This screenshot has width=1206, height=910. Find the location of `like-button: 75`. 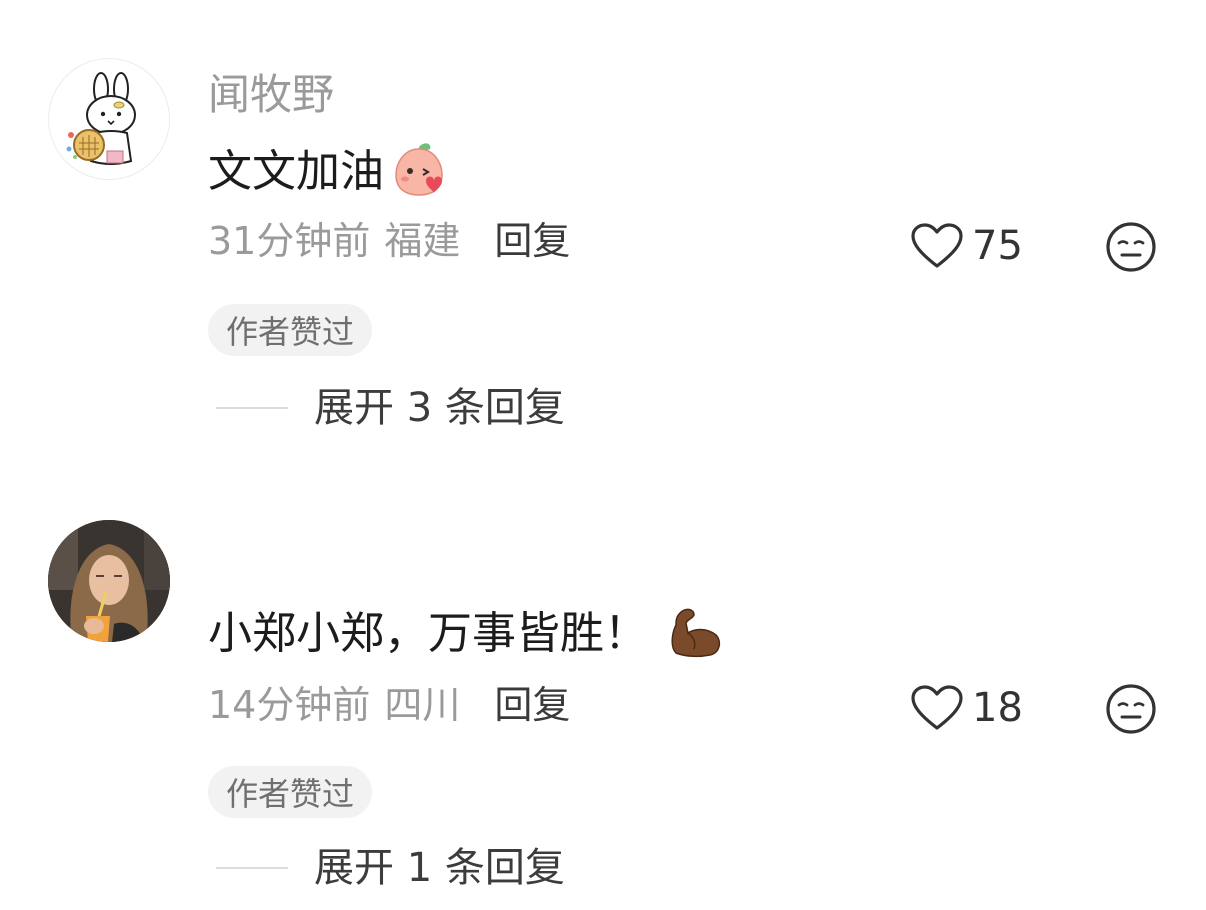

like-button: 75 is located at coordinates (966, 246).